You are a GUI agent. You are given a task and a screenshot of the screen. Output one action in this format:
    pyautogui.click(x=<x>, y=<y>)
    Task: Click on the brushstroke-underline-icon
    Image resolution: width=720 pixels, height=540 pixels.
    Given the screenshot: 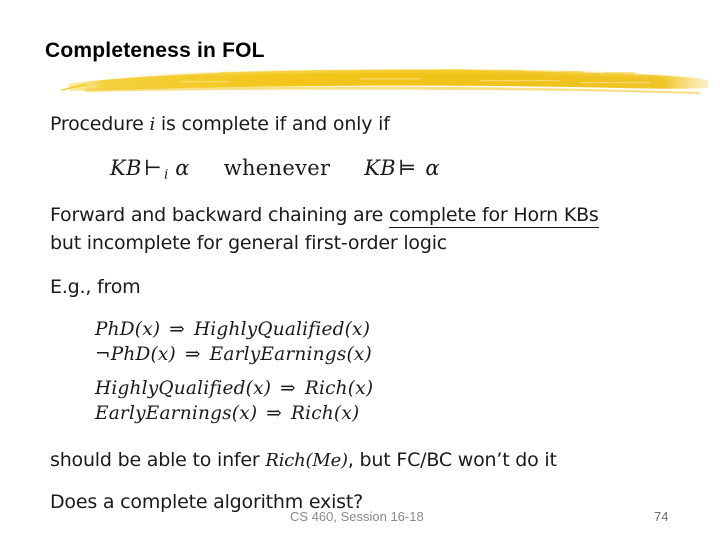 What is the action you would take?
    pyautogui.click(x=384, y=81)
    